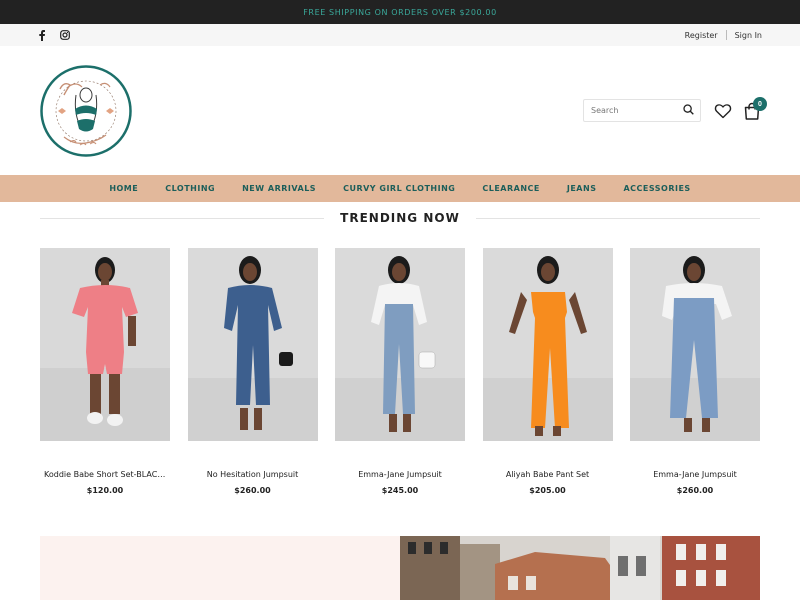  Describe the element at coordinates (548, 474) in the screenshot. I see `product-name: Aliyah Babe Pant Set` at that location.